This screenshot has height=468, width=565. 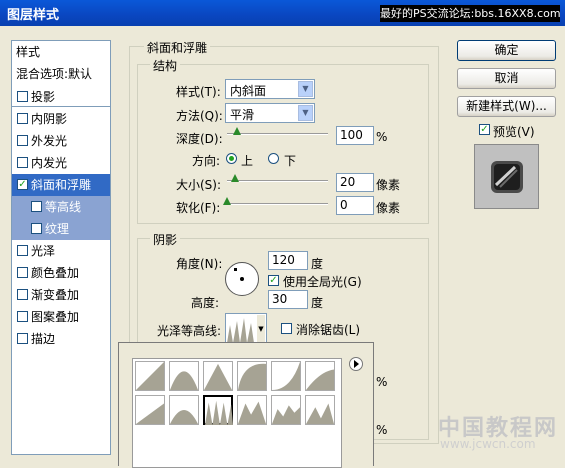 I want to click on sidebar-item-label: 内发光, so click(x=49, y=163).